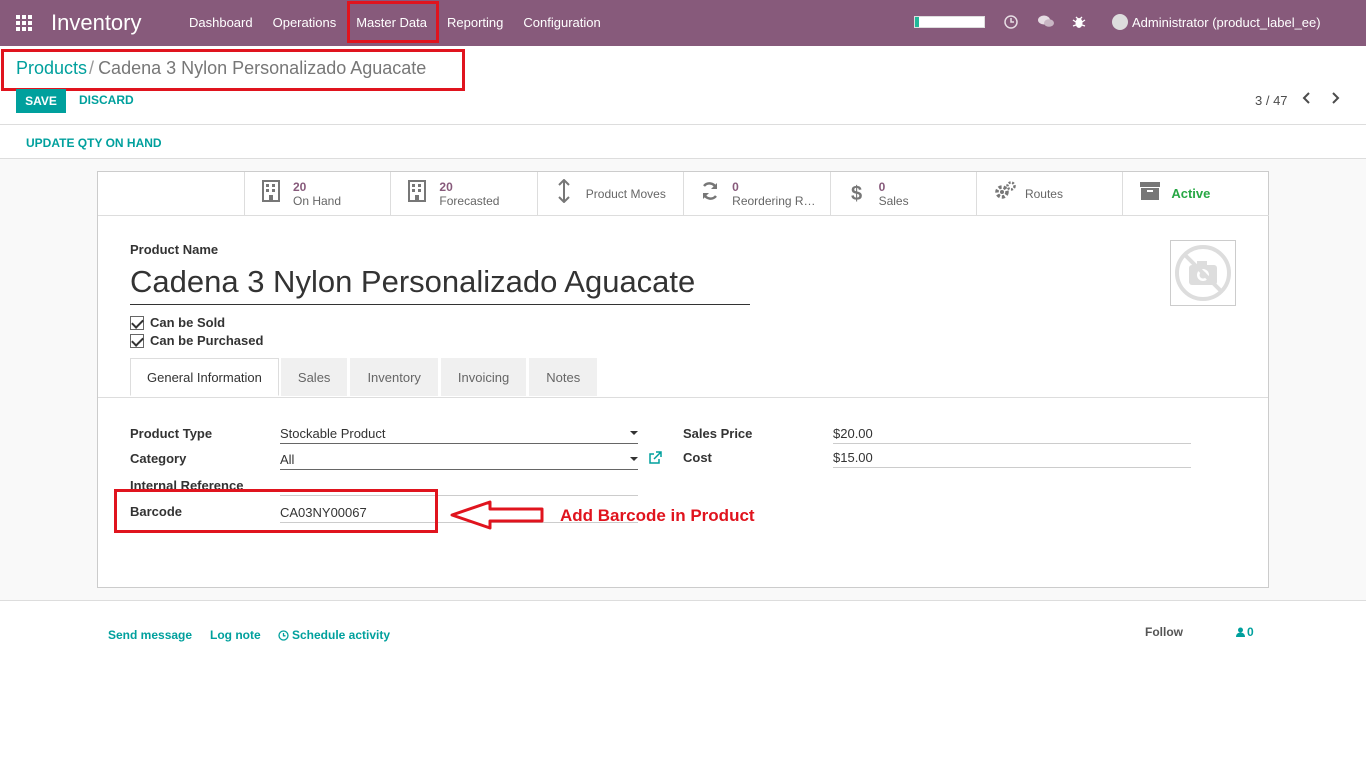  I want to click on menu-operations: Operations, so click(305, 23).